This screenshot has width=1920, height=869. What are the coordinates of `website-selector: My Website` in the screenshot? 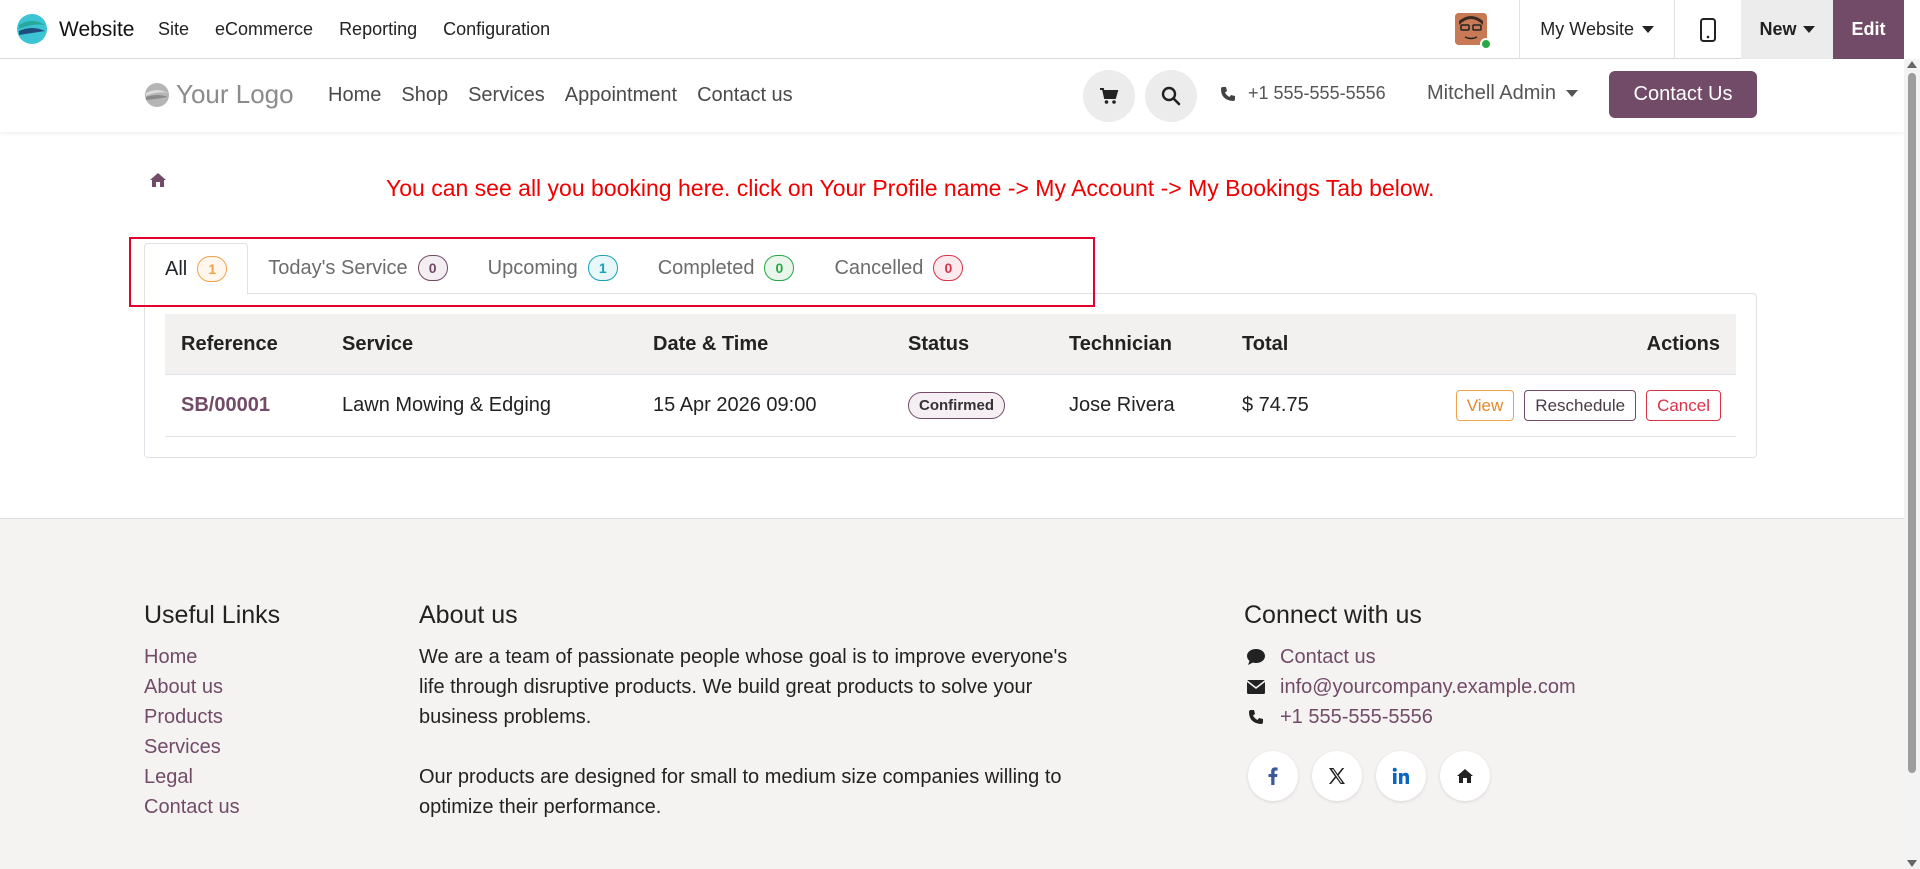 It's located at (1597, 29).